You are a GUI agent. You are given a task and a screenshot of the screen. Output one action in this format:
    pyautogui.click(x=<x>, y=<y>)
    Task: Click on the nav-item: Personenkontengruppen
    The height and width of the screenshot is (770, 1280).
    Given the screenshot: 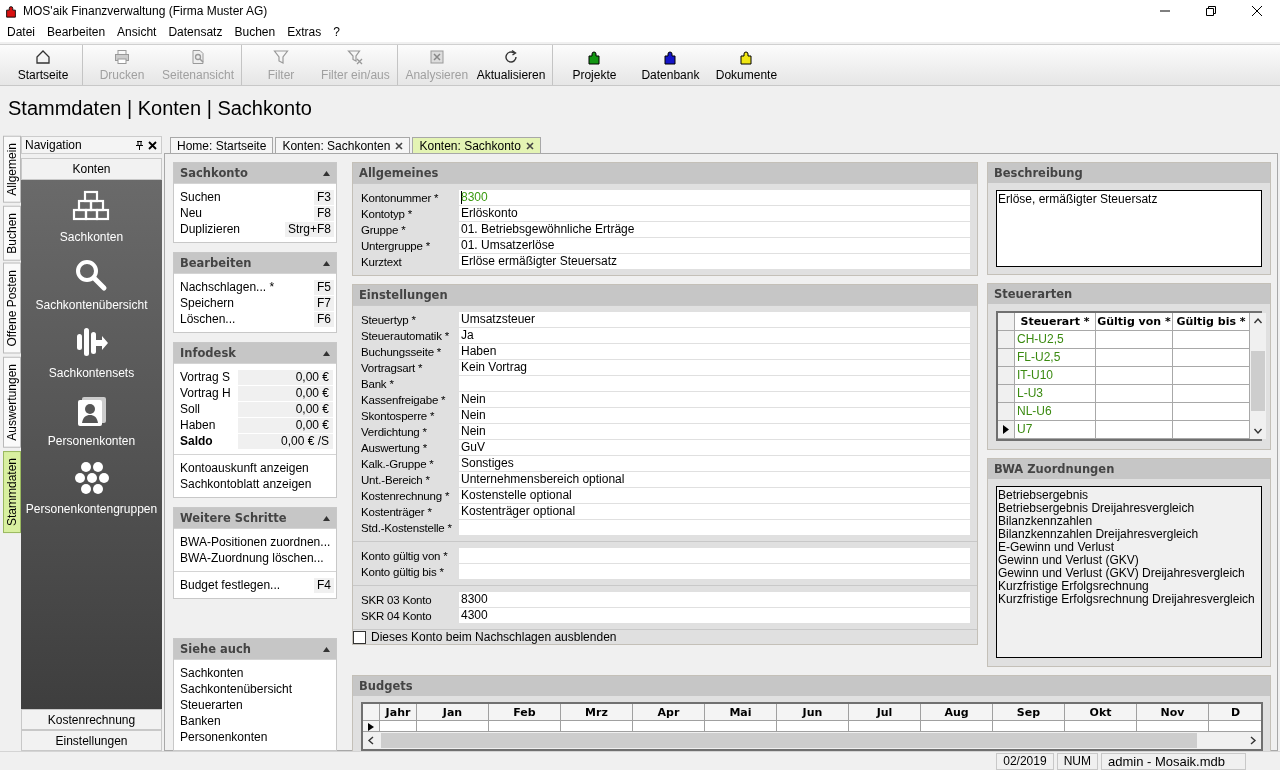 What is the action you would take?
    pyautogui.click(x=91, y=488)
    